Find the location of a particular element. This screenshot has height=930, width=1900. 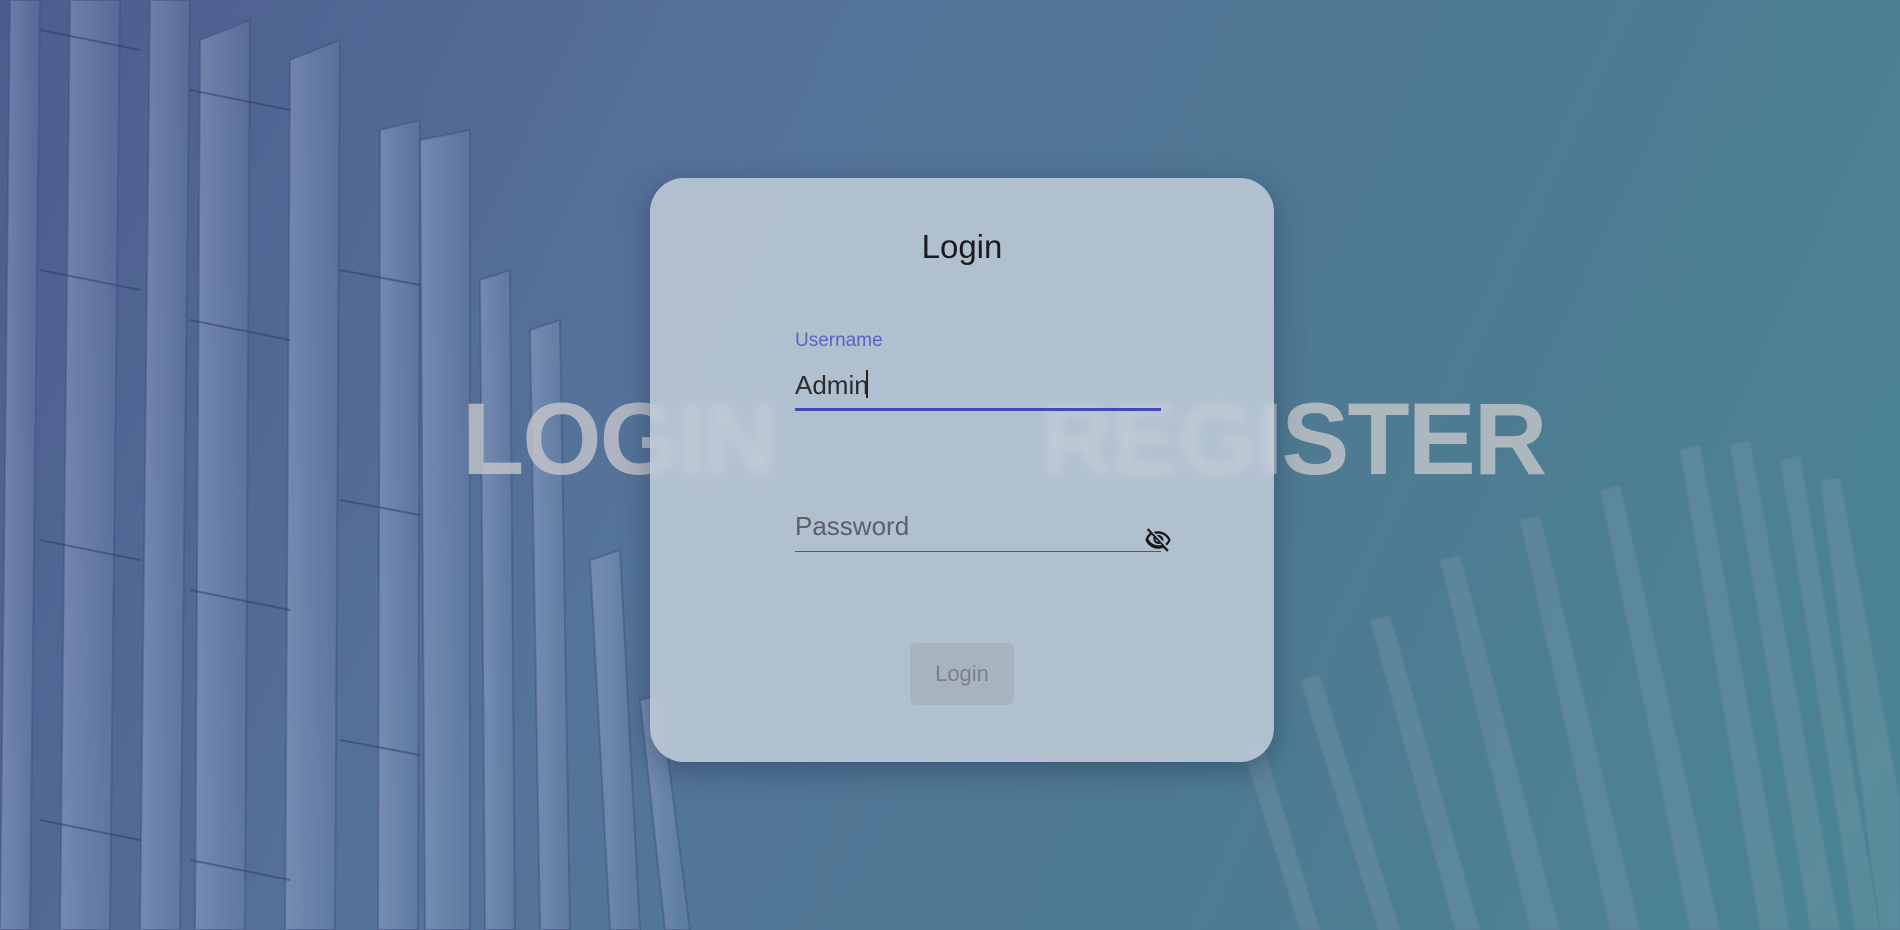

username-underline is located at coordinates (978, 409).